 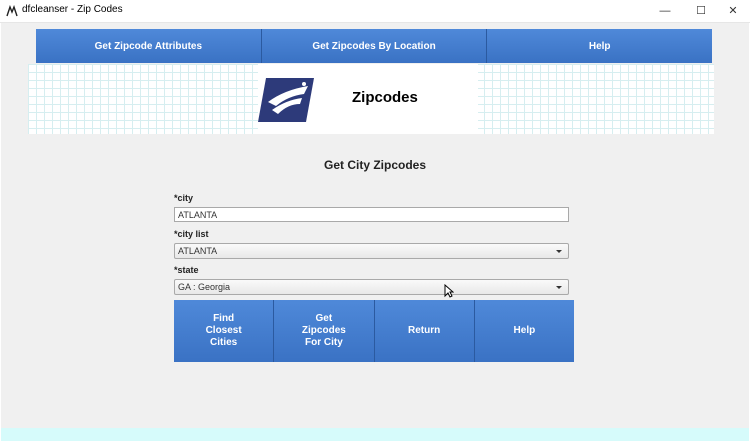 What do you see at coordinates (449, 291) in the screenshot?
I see `mouse-cursor-icon` at bounding box center [449, 291].